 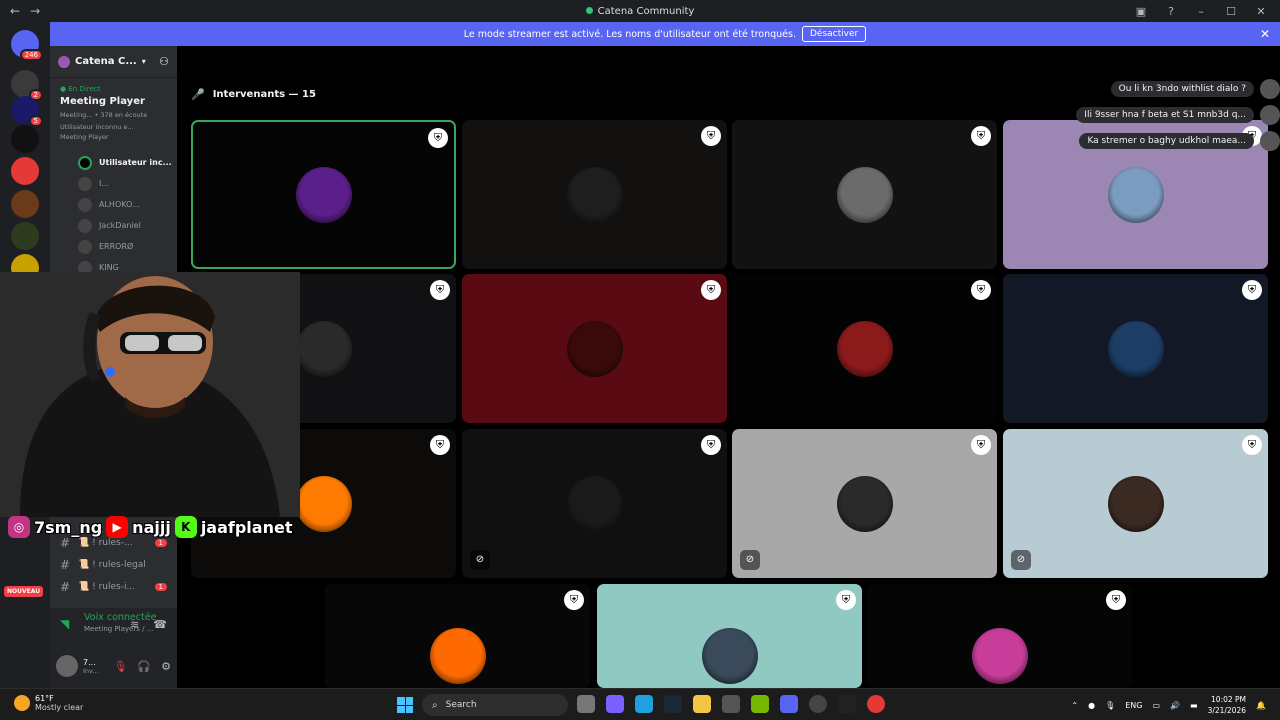 What do you see at coordinates (144, 666) in the screenshot?
I see `headphones-icon: 🎧` at bounding box center [144, 666].